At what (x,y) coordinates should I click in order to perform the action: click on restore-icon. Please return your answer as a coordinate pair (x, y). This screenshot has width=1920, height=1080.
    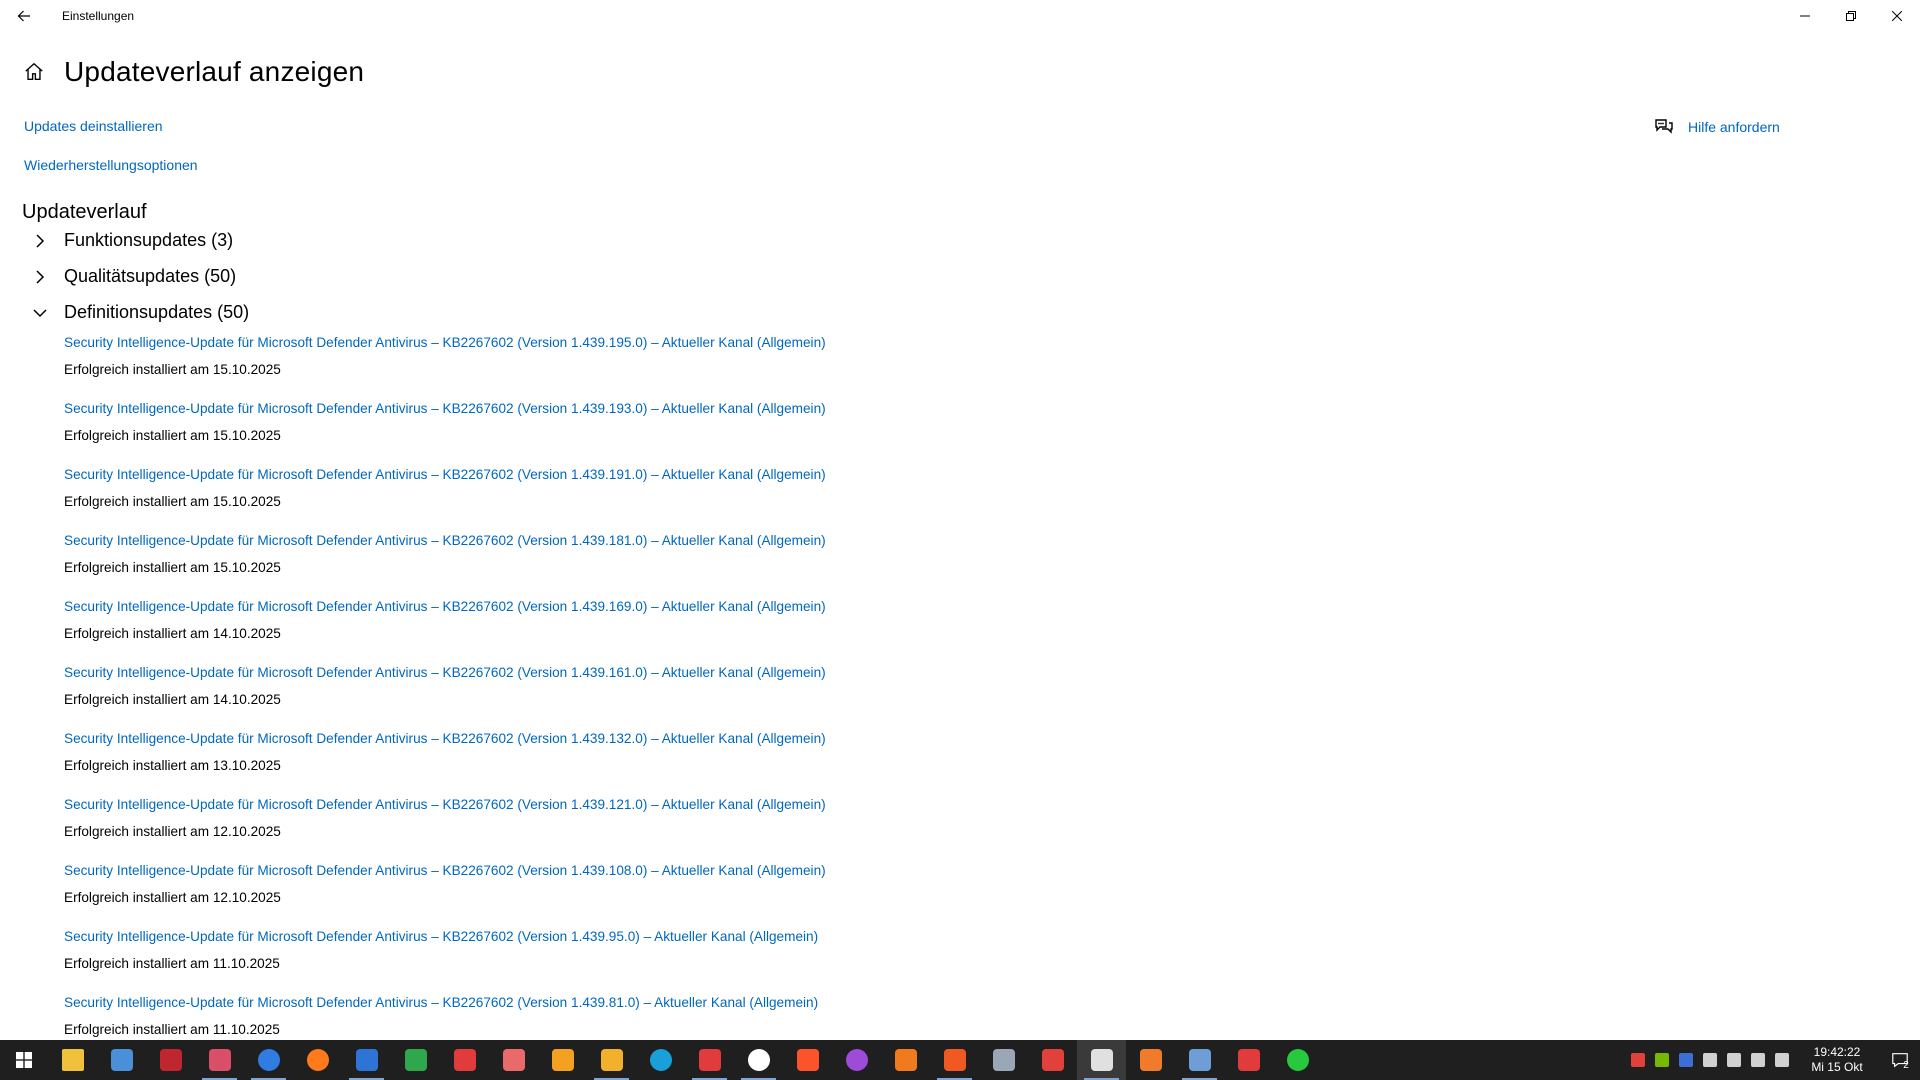
    Looking at the image, I should click on (1851, 16).